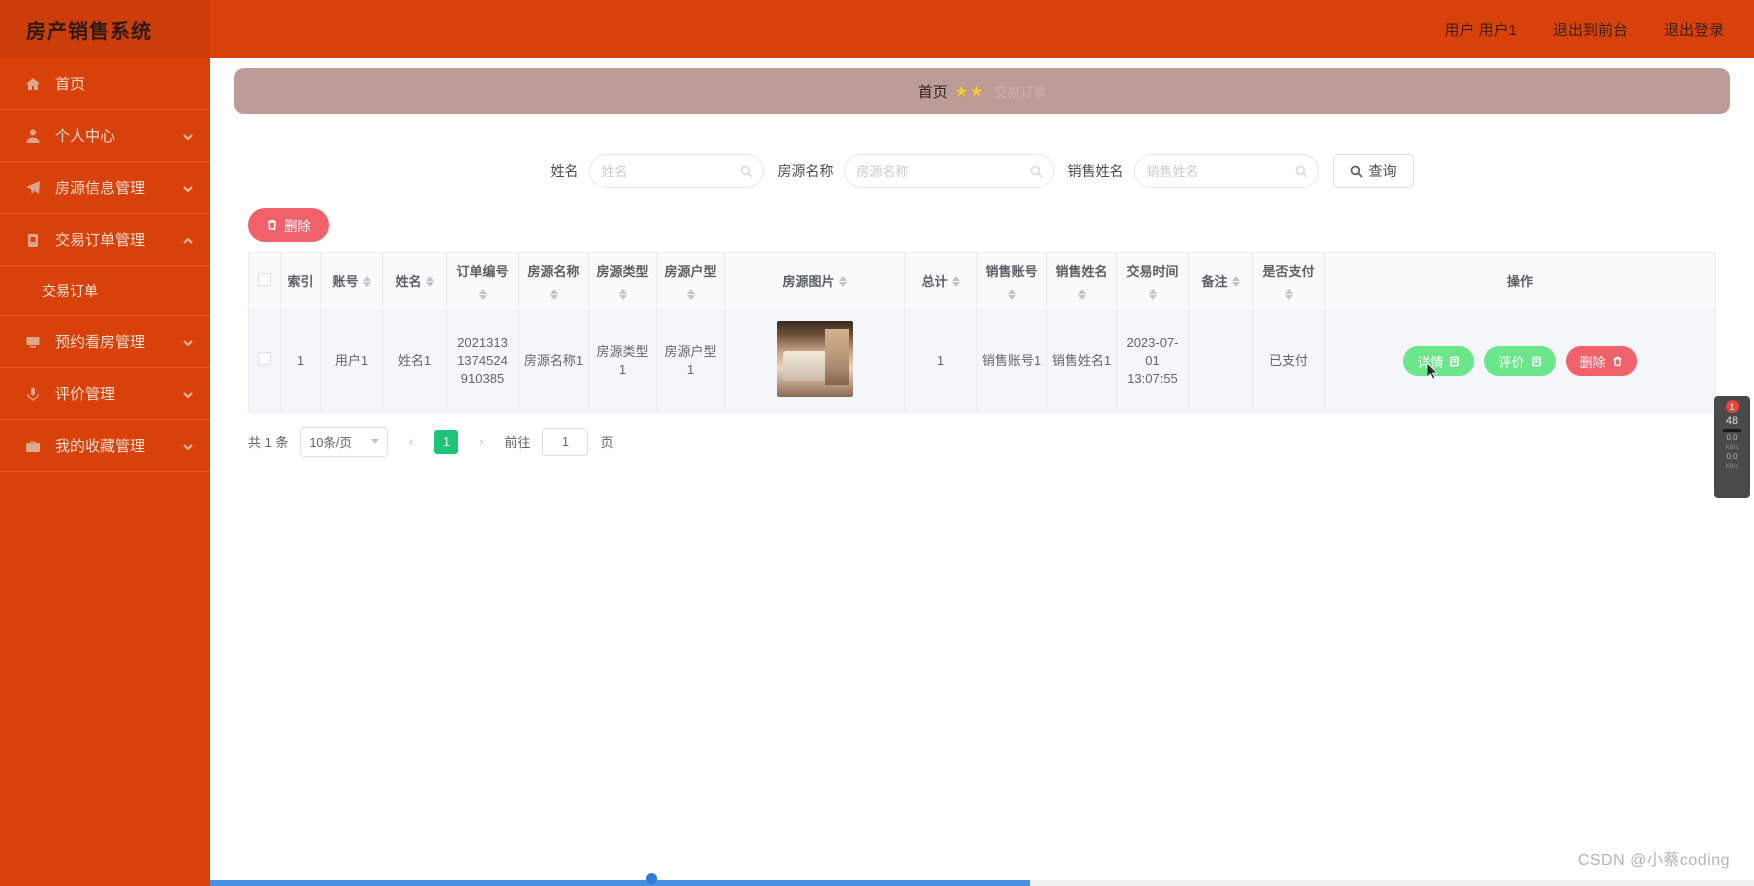 Image resolution: width=1754 pixels, height=886 pixels. I want to click on sales-name-input-box, so click(1226, 171).